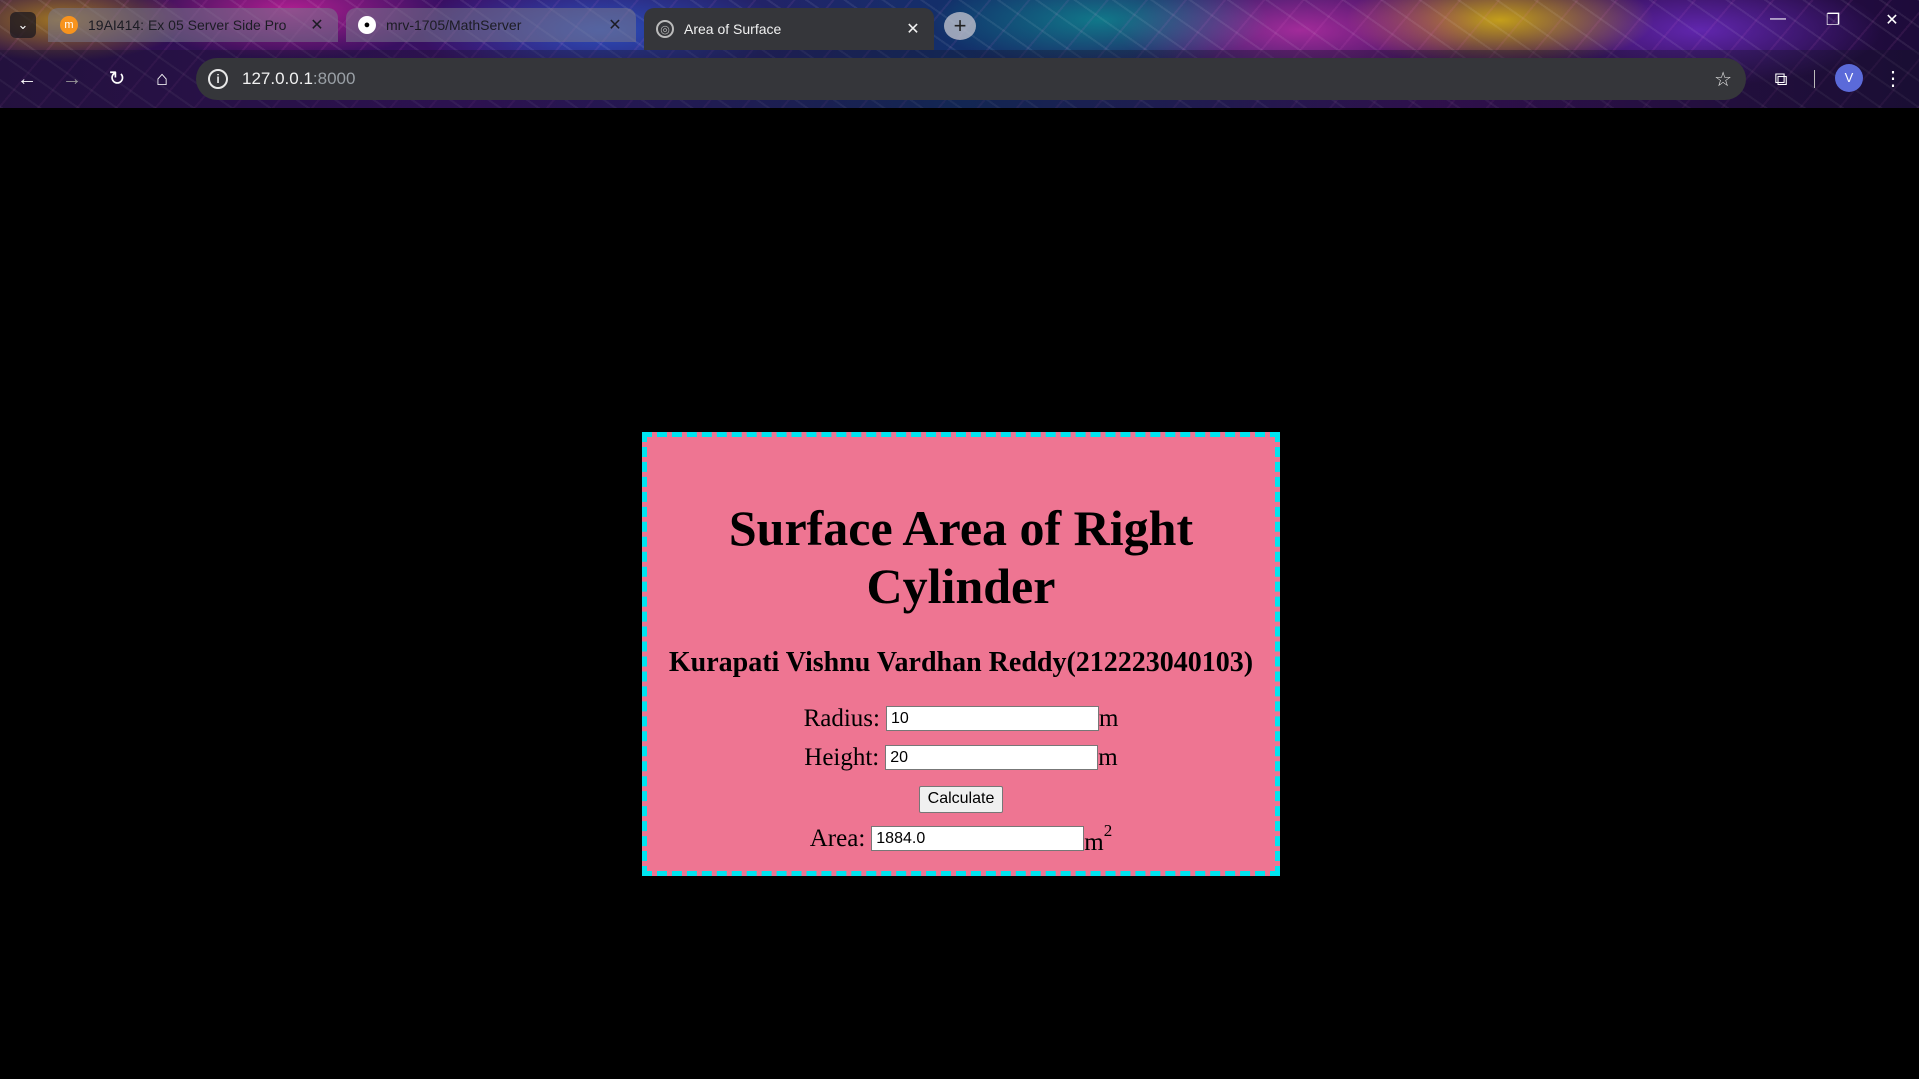  Describe the element at coordinates (1814, 79) in the screenshot. I see `toolbar-divider` at that location.